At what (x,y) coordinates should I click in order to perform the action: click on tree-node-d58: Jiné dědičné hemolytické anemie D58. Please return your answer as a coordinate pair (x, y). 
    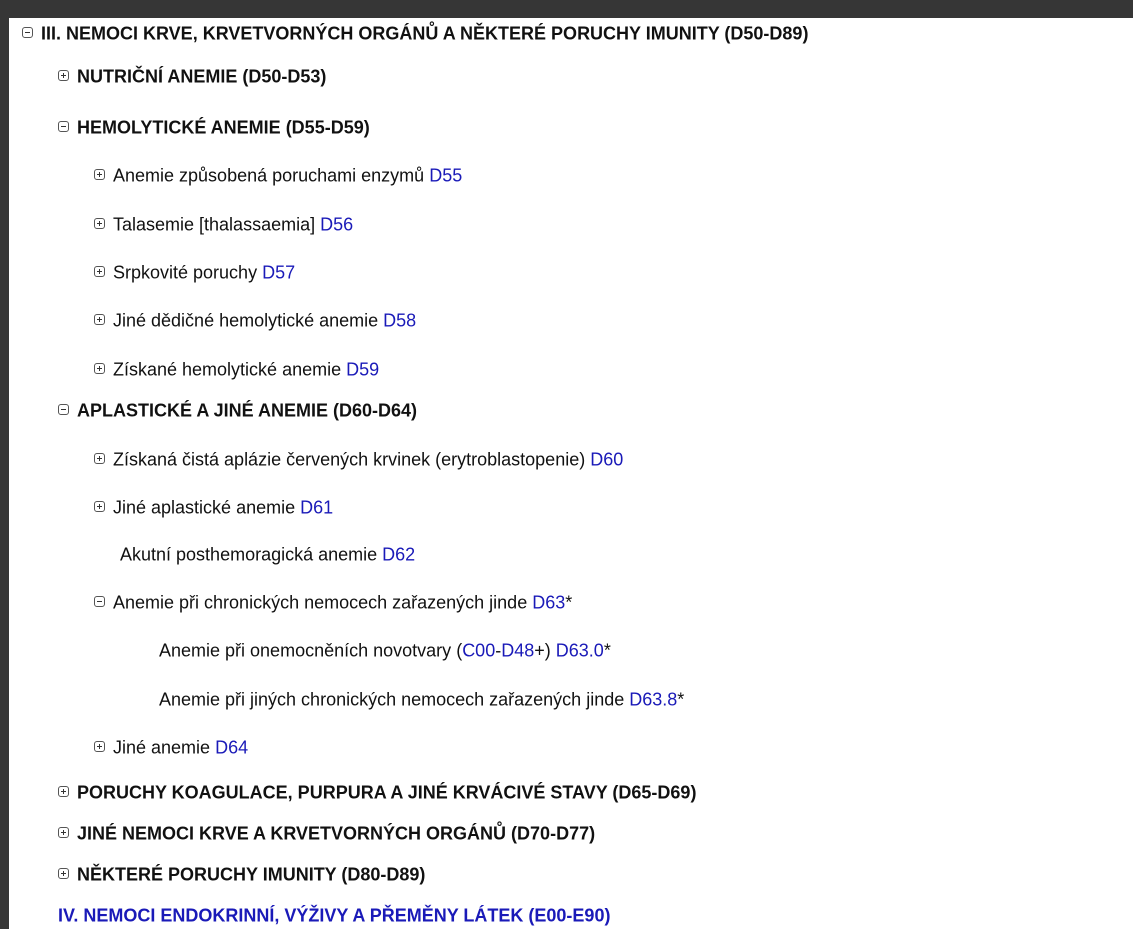
    Looking at the image, I should click on (212, 319).